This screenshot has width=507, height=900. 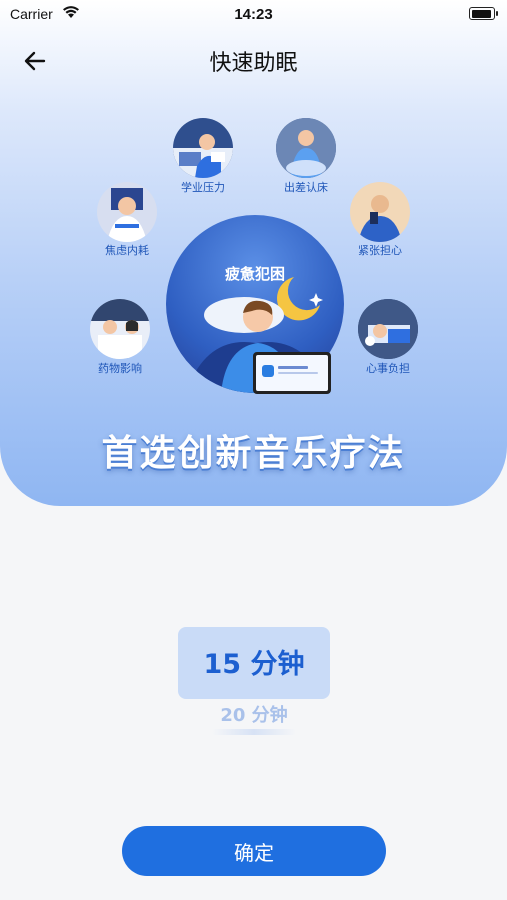 I want to click on bubble-anxiety, so click(x=127, y=212).